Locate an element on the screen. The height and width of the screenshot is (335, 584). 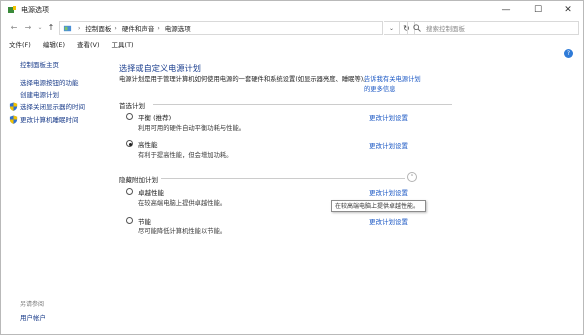
window-title: 电源选项 is located at coordinates (35, 10).